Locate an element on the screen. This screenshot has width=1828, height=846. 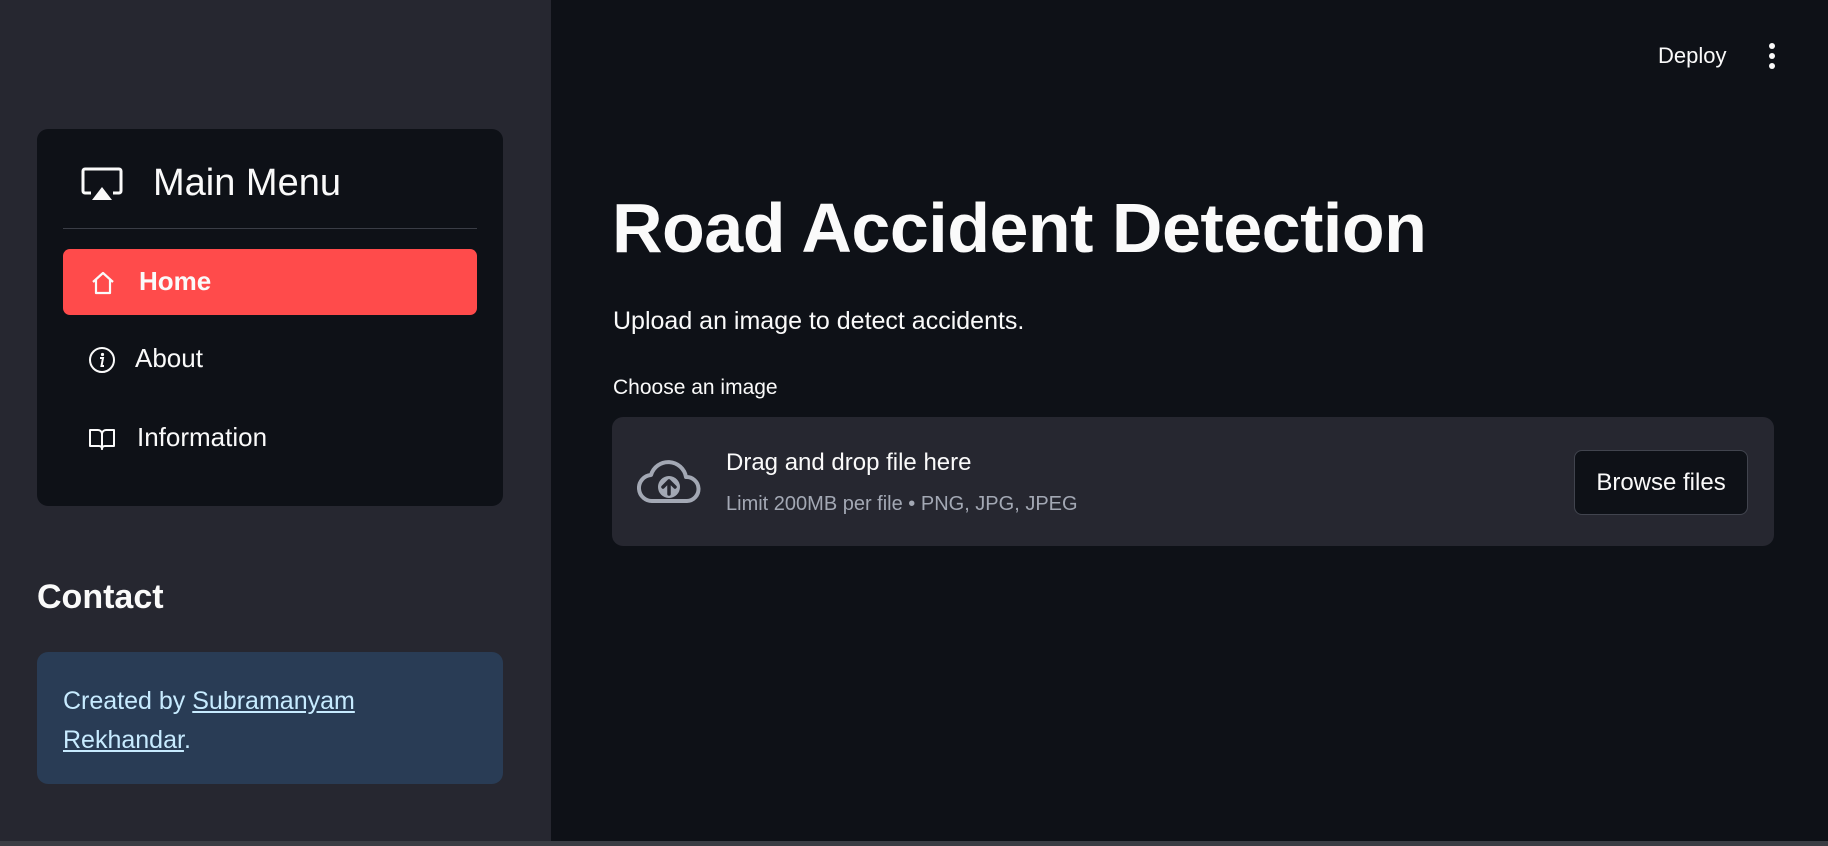
home-icon is located at coordinates (103, 283).